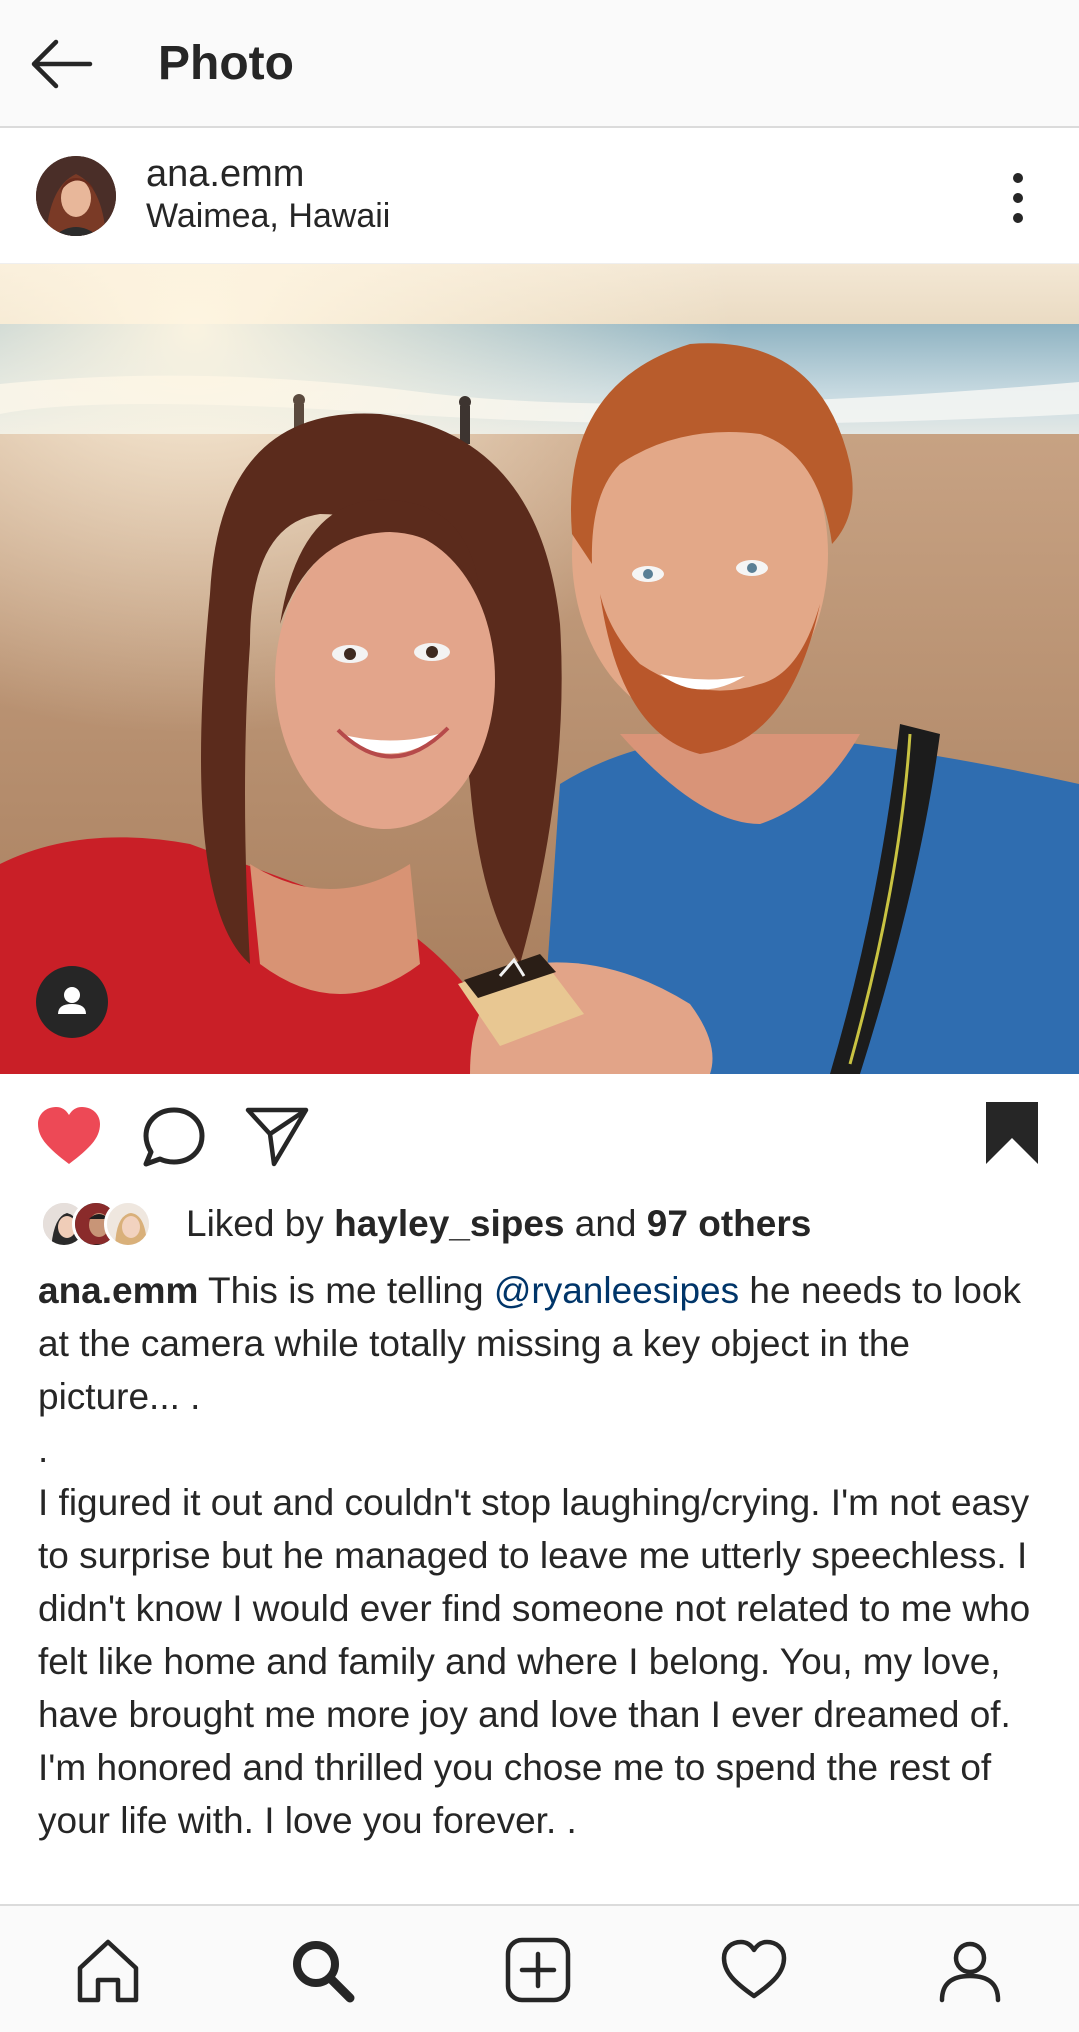 The image size is (1079, 2032). Describe the element at coordinates (539, 197) in the screenshot. I see `post-header: ana.emm Waimea, Hawaii` at that location.